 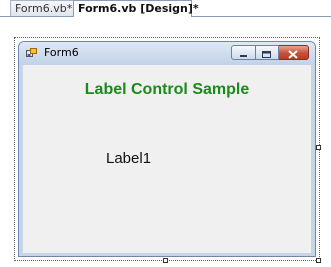 I want to click on close-button, so click(x=294, y=52).